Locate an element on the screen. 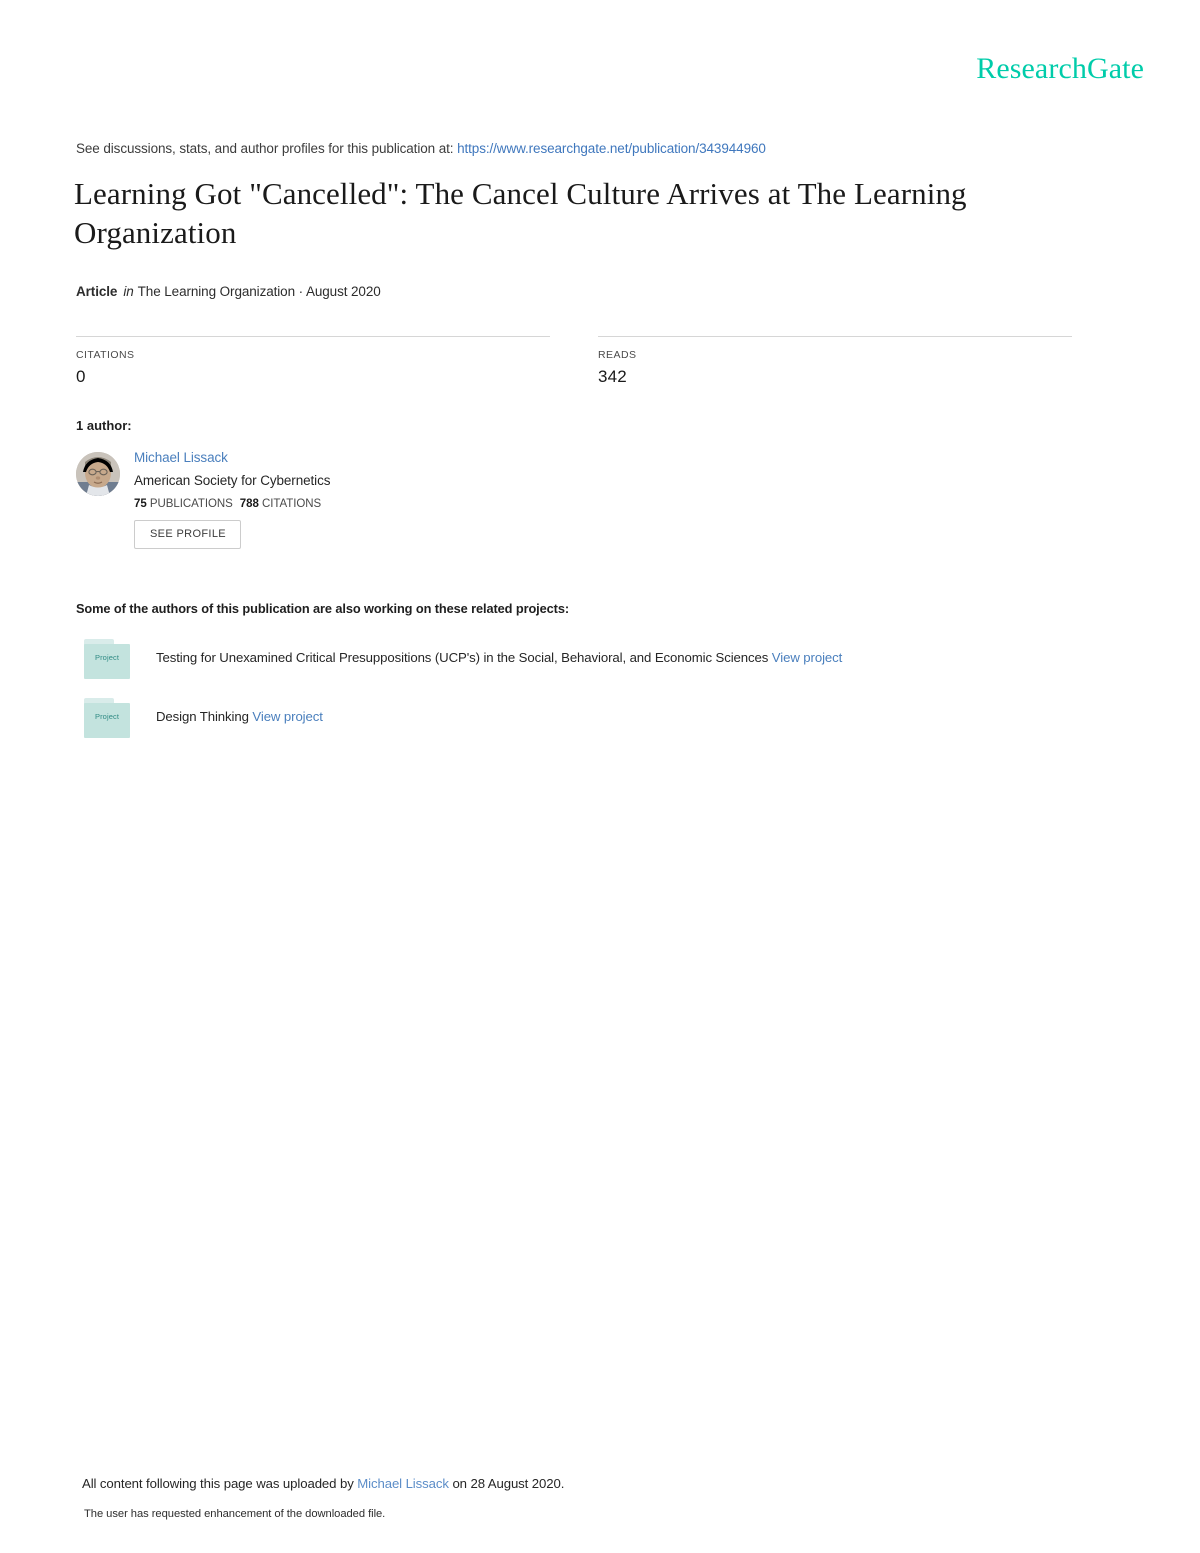 This screenshot has height=1553, width=1200. uploader-name-link: Michael Lissack is located at coordinates (403, 1483).